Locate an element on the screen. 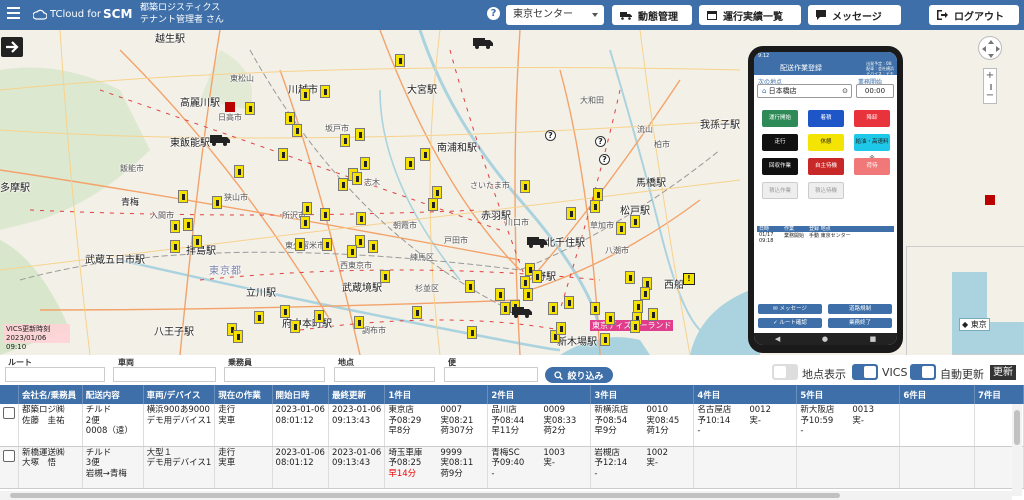 This screenshot has width=1024, height=500. phone-action-button: 着積 is located at coordinates (826, 118).